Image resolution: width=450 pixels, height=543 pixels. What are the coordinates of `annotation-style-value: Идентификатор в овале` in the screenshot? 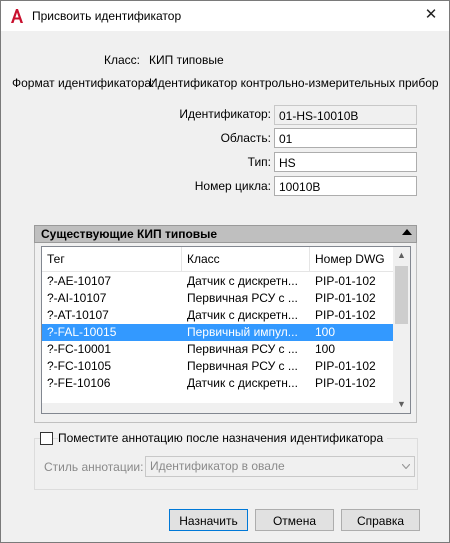 It's located at (217, 466).